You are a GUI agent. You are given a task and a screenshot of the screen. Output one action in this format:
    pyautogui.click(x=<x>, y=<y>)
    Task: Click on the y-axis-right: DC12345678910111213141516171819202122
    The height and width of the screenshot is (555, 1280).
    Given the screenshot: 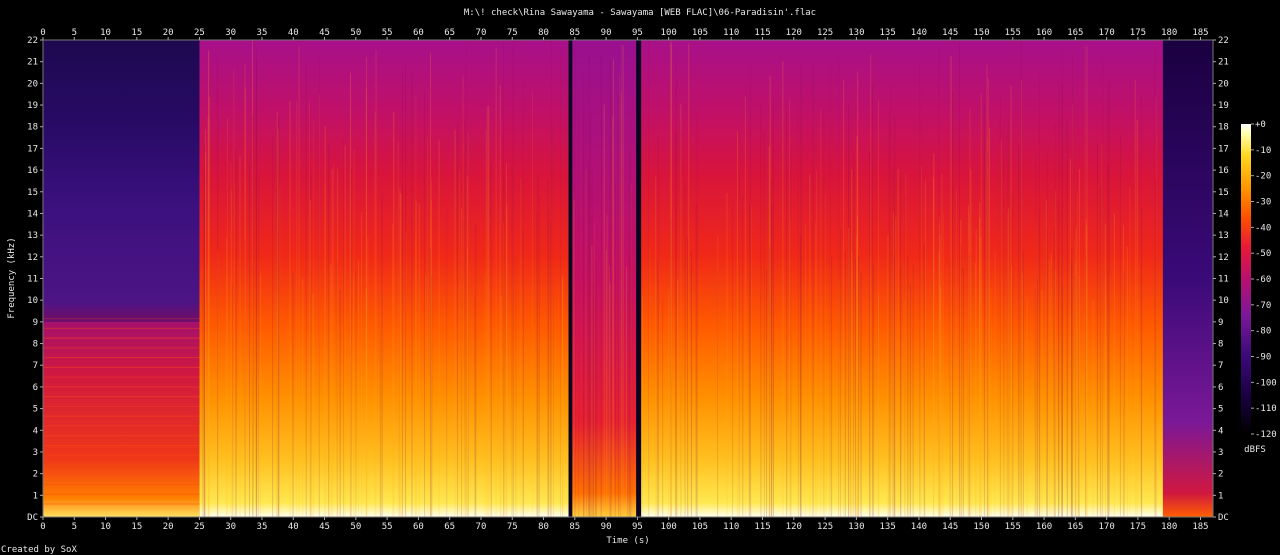 What is the action you would take?
    pyautogui.click(x=1221, y=279)
    